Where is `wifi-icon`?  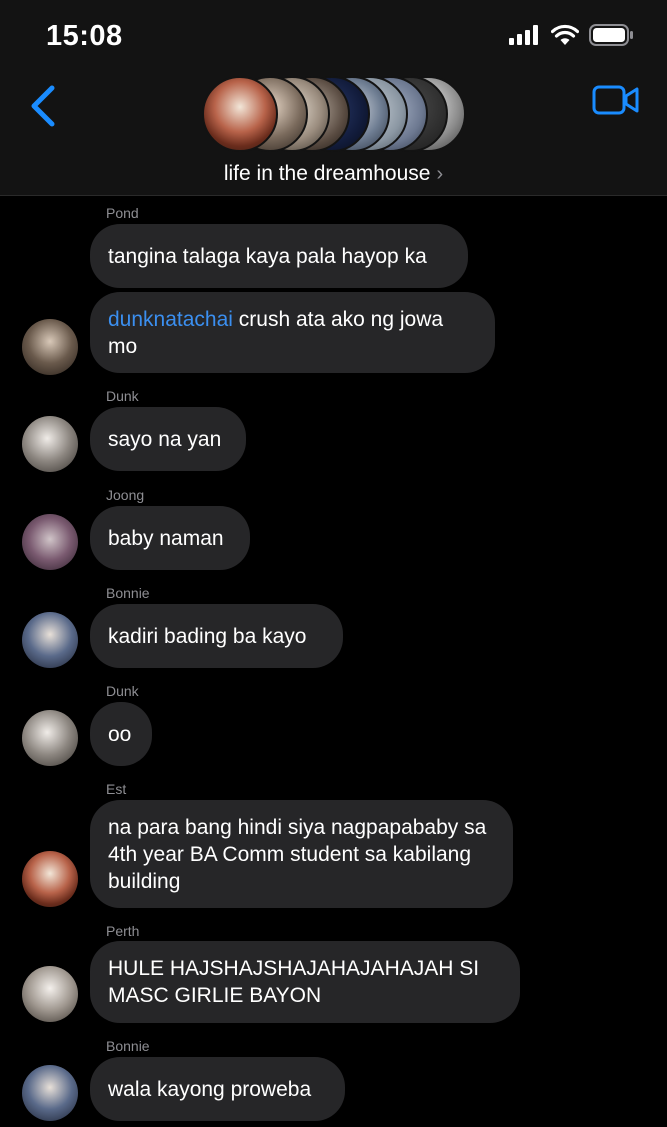 wifi-icon is located at coordinates (565, 34).